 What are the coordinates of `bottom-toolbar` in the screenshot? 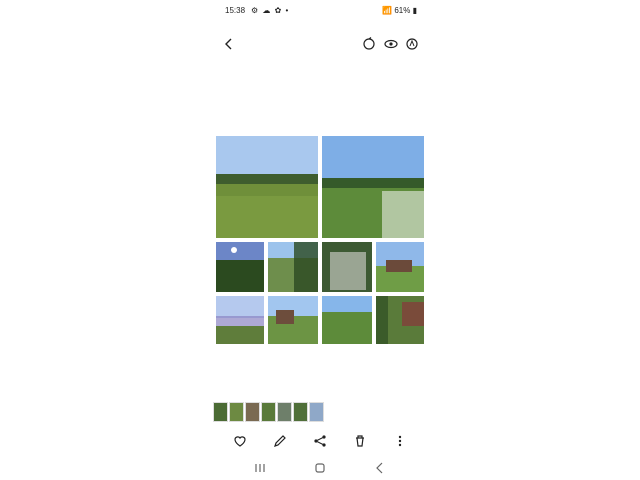 It's located at (320, 440).